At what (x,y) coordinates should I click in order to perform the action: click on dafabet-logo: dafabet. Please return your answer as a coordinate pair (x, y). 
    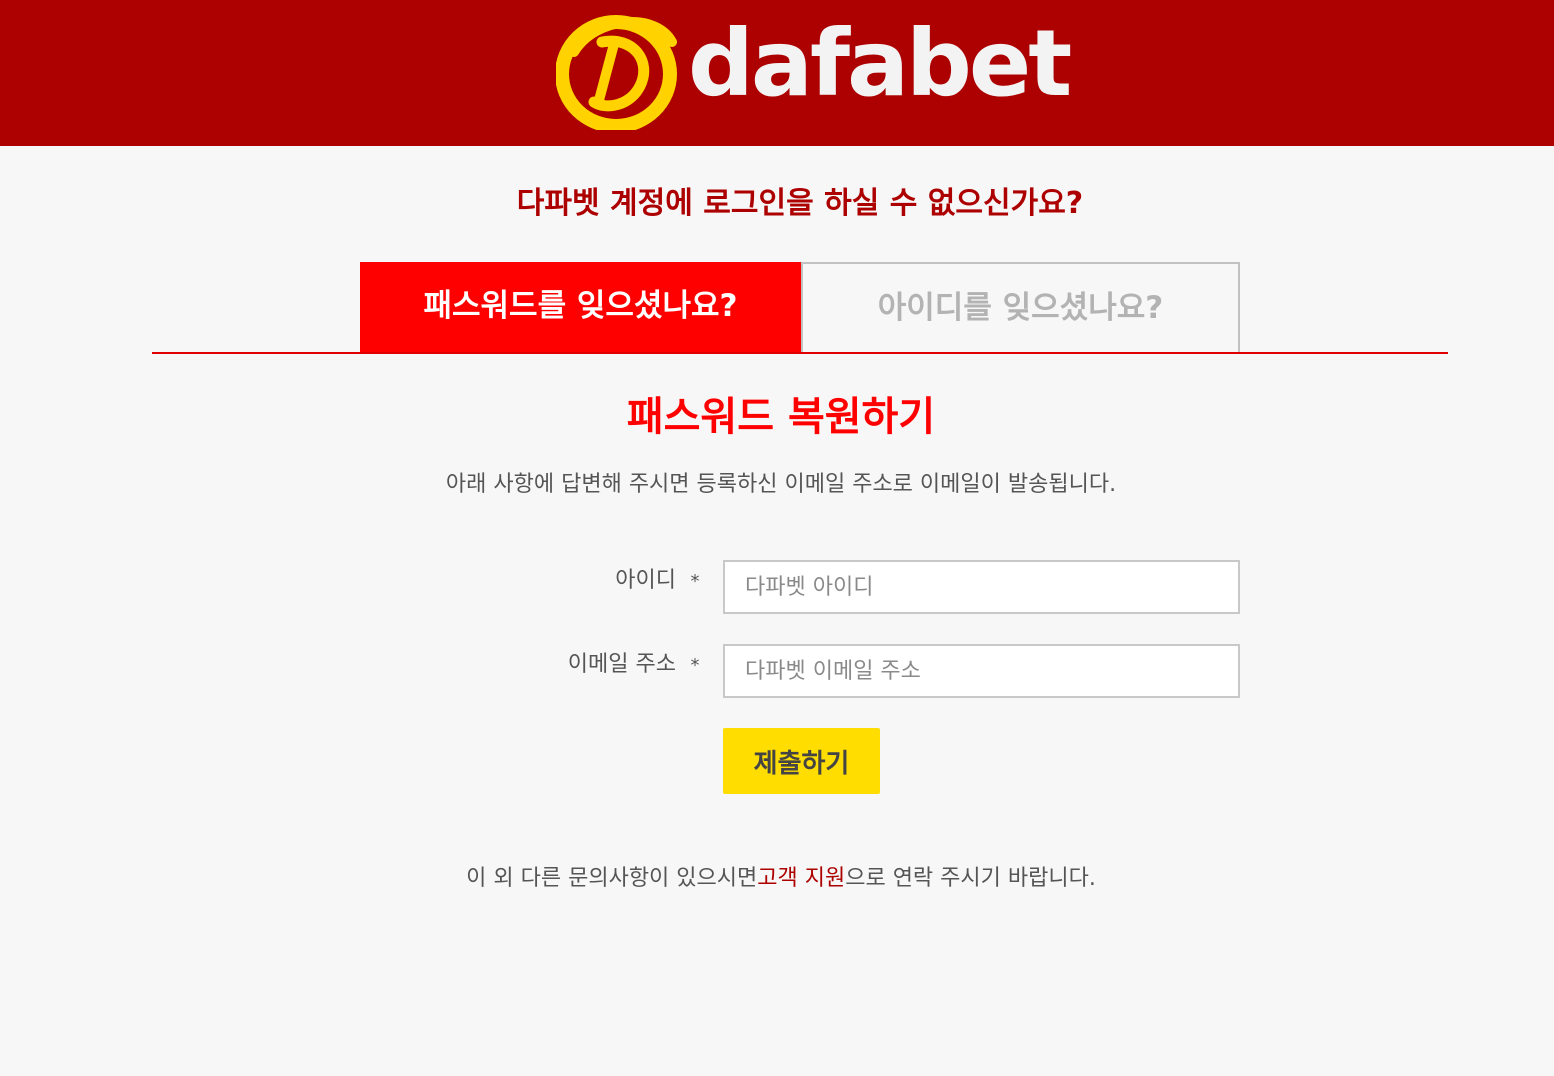
    Looking at the image, I should click on (814, 71).